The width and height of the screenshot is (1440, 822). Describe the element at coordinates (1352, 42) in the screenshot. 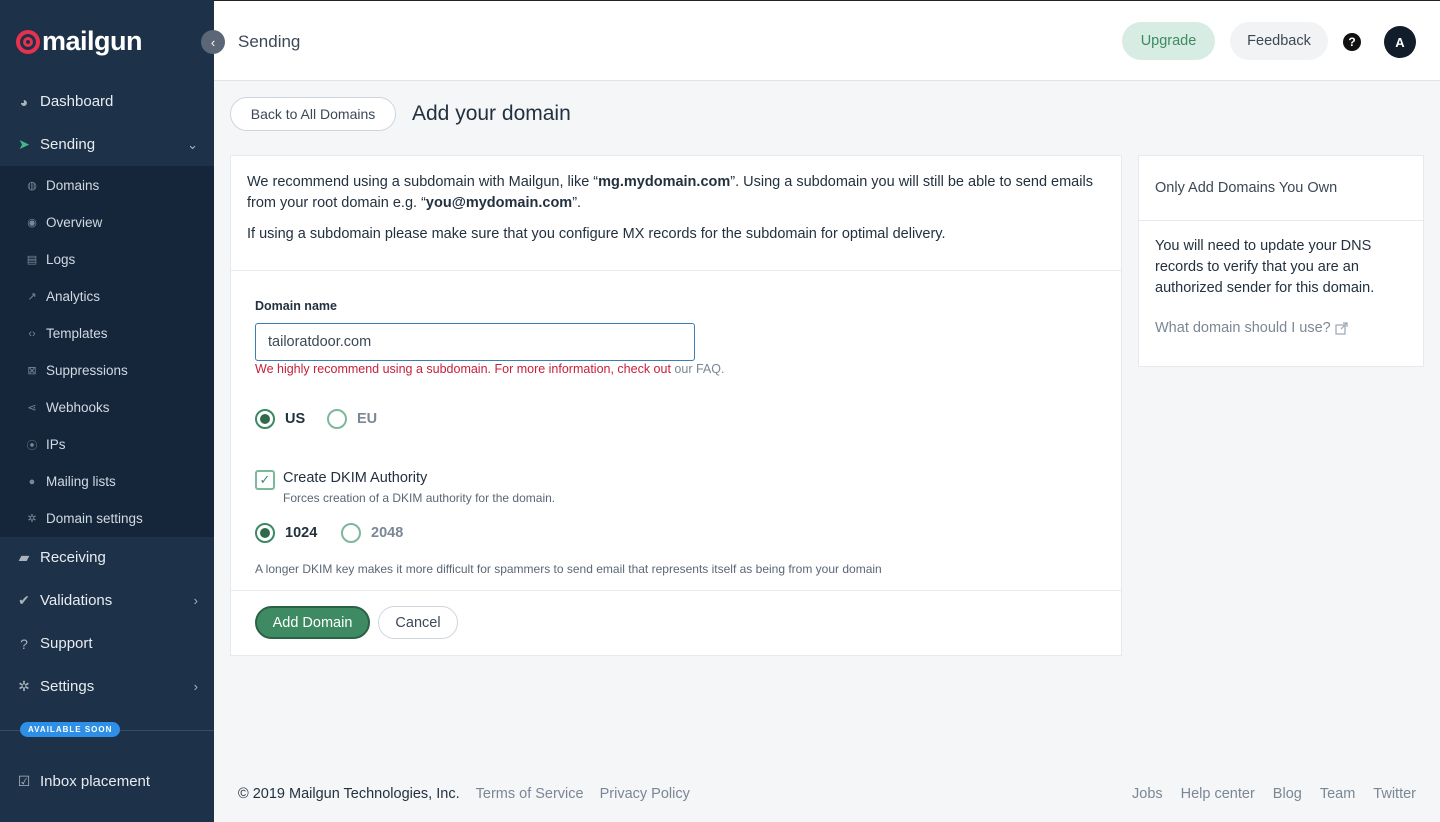

I see `help-icon: ?` at that location.